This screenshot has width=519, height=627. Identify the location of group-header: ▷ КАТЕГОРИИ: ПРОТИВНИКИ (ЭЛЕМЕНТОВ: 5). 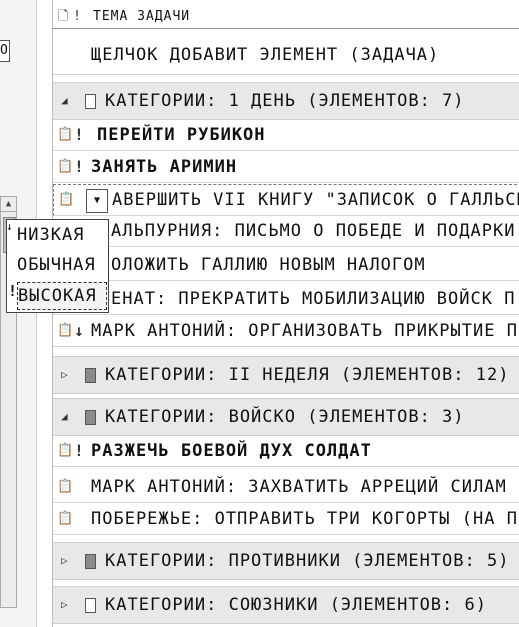
(286, 561).